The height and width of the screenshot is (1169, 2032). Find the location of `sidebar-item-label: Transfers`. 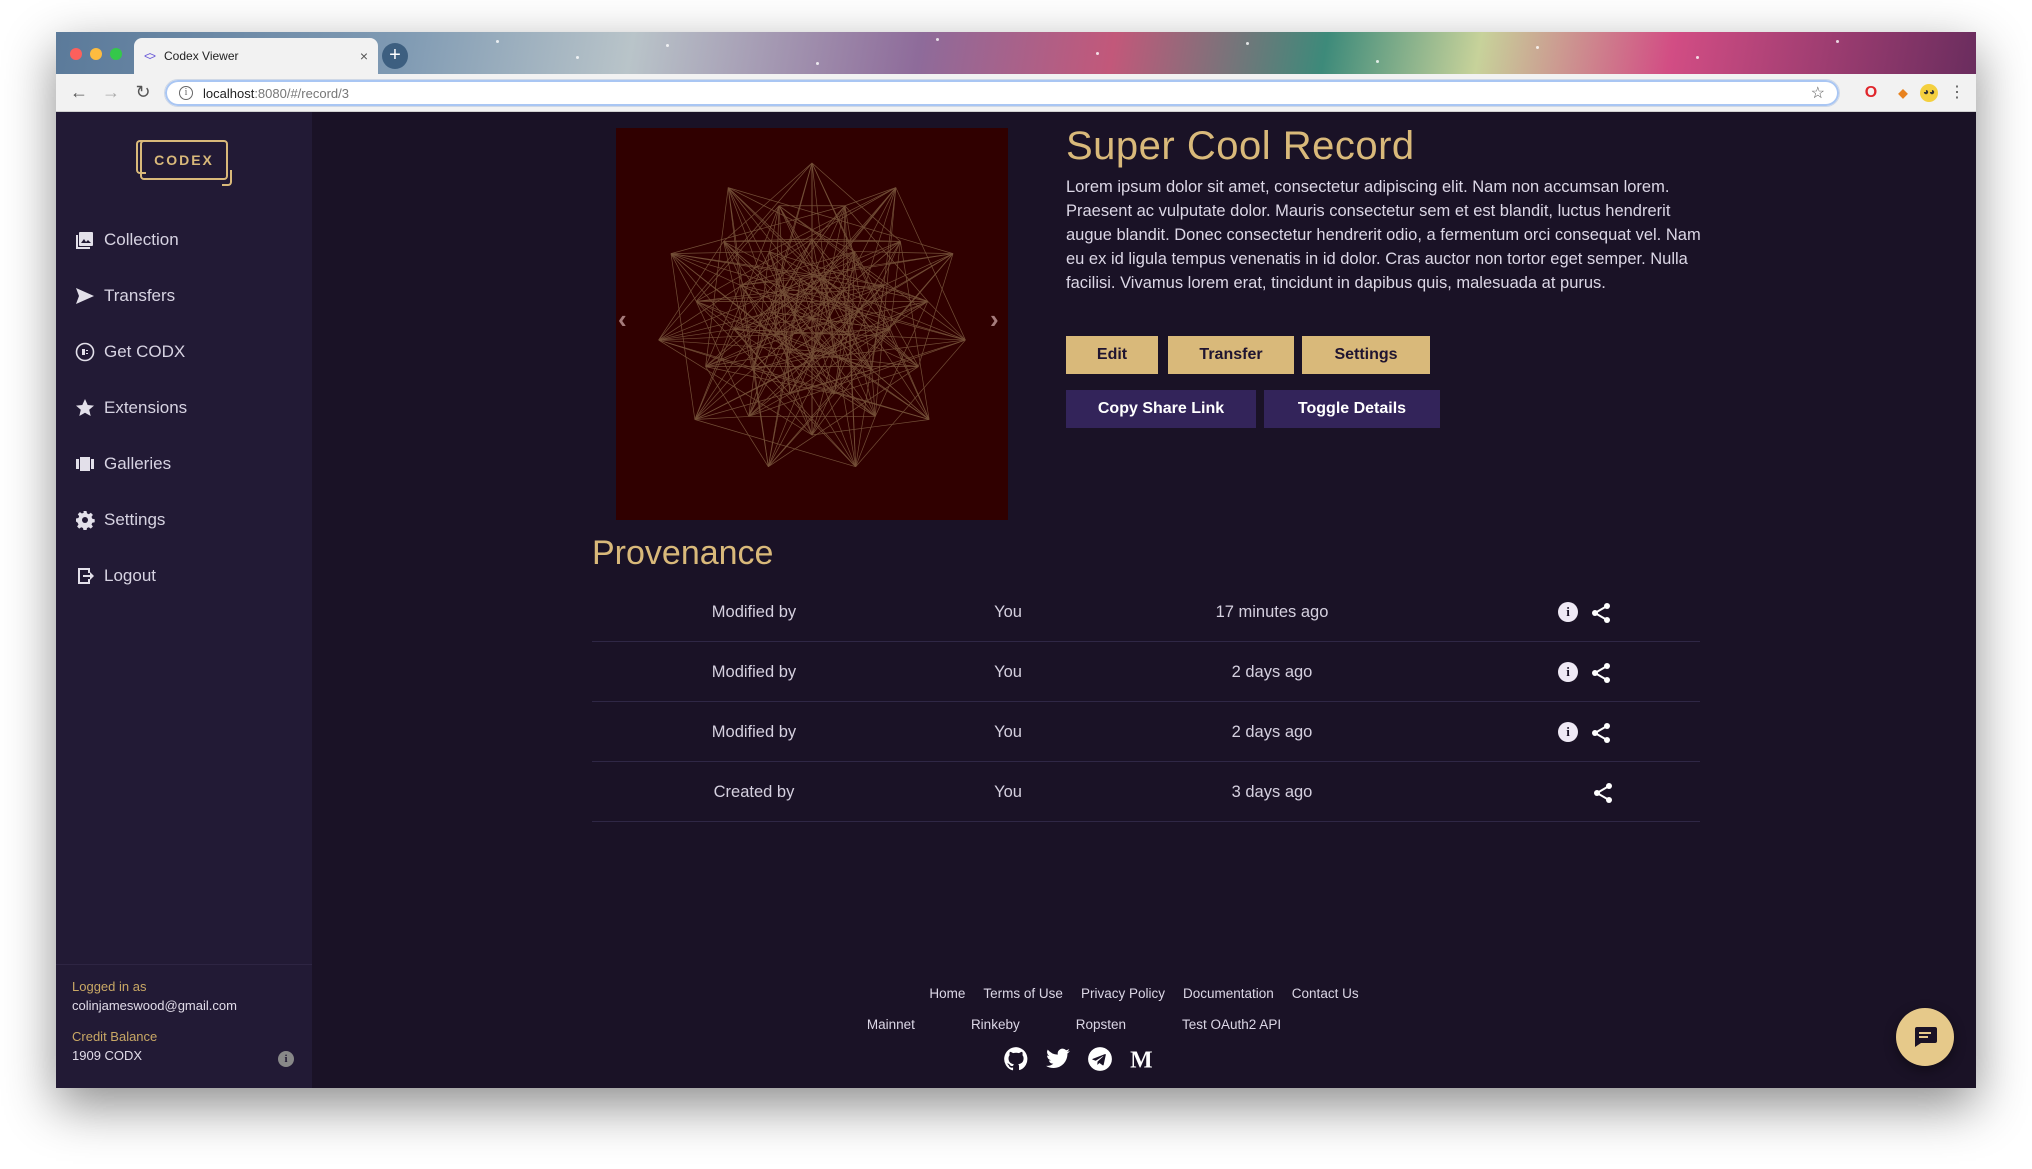

sidebar-item-label: Transfers is located at coordinates (140, 295).